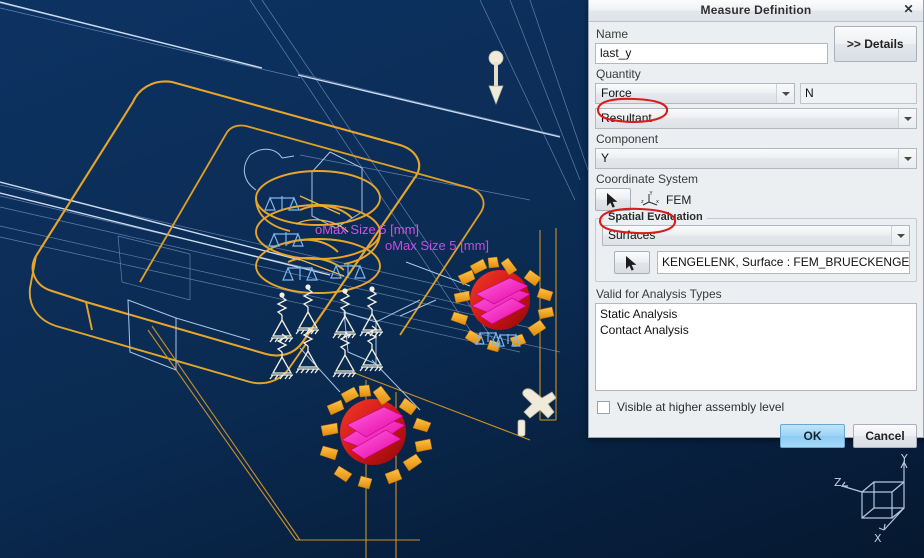 This screenshot has height=558, width=924. I want to click on visible-higher-assembly-label: Visible at higher assembly level, so click(701, 407).